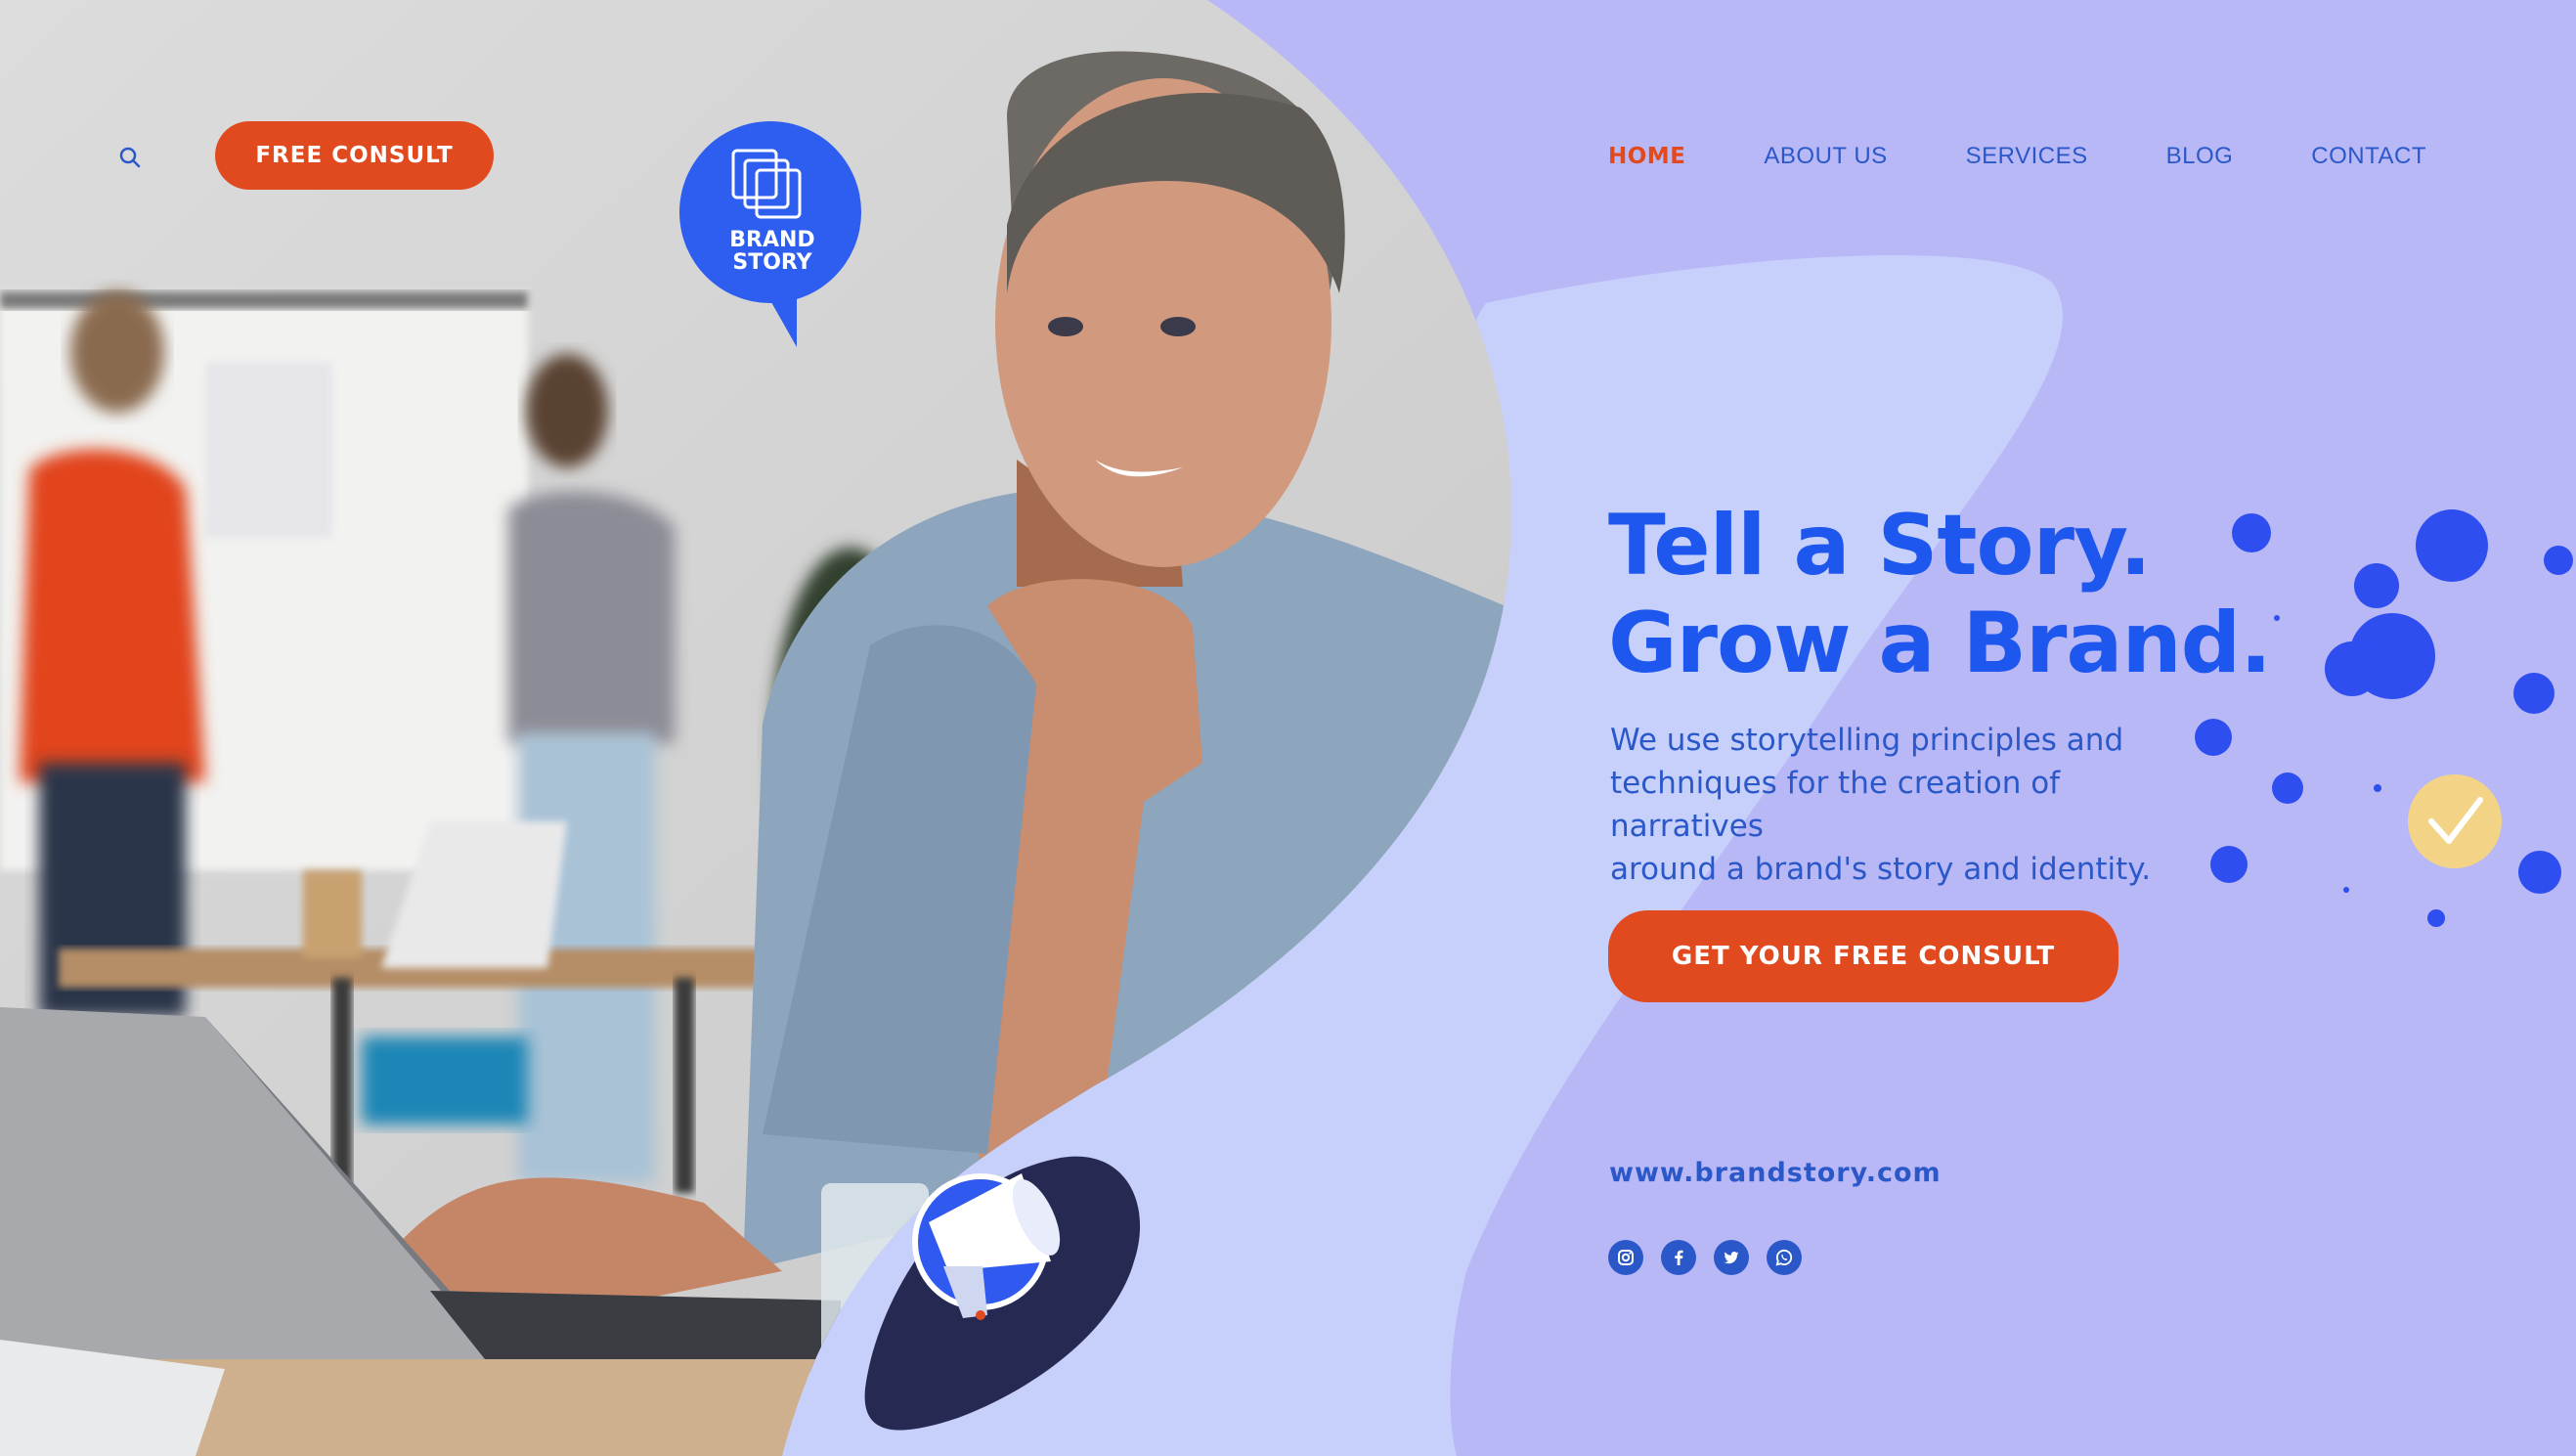 Image resolution: width=2576 pixels, height=1456 pixels. What do you see at coordinates (130, 157) in the screenshot?
I see `search-icon` at bounding box center [130, 157].